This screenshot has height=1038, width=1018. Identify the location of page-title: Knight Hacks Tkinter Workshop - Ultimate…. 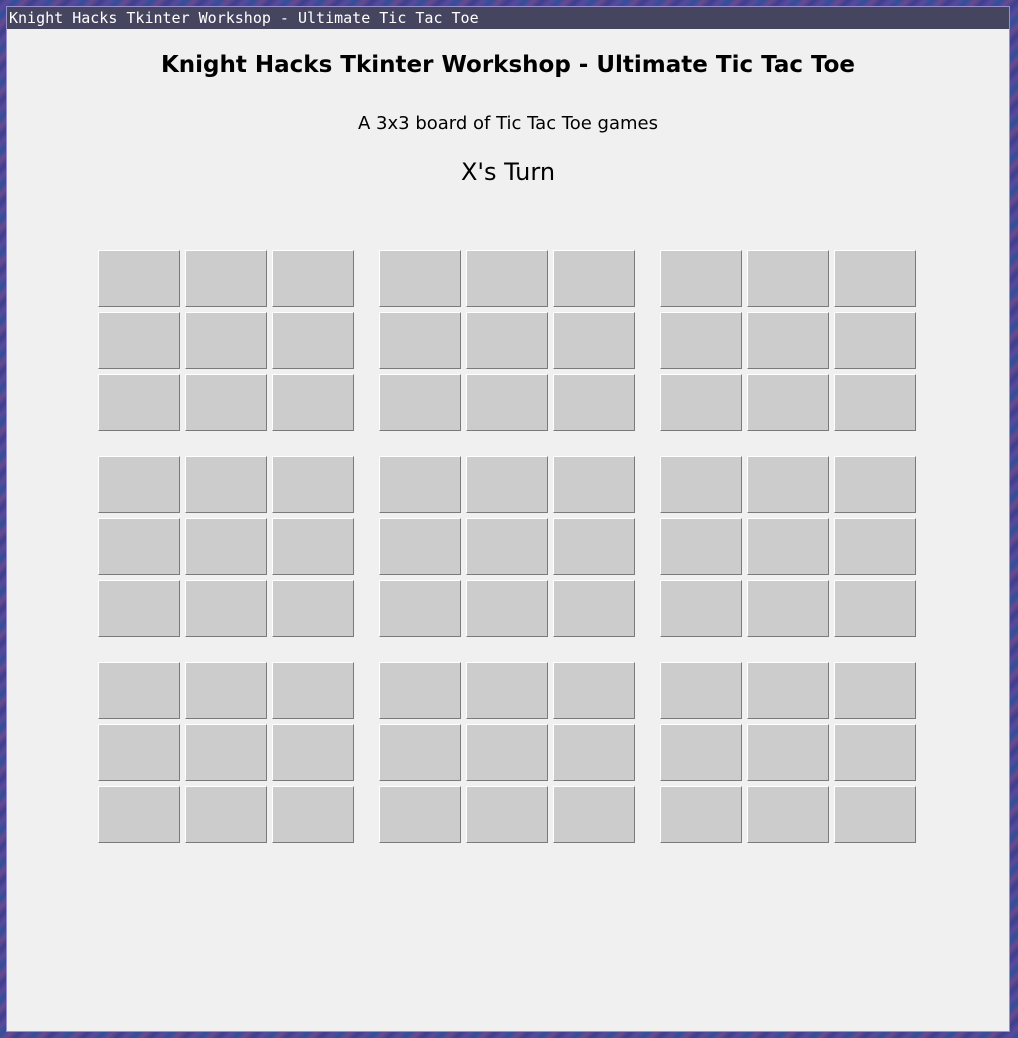
(508, 65).